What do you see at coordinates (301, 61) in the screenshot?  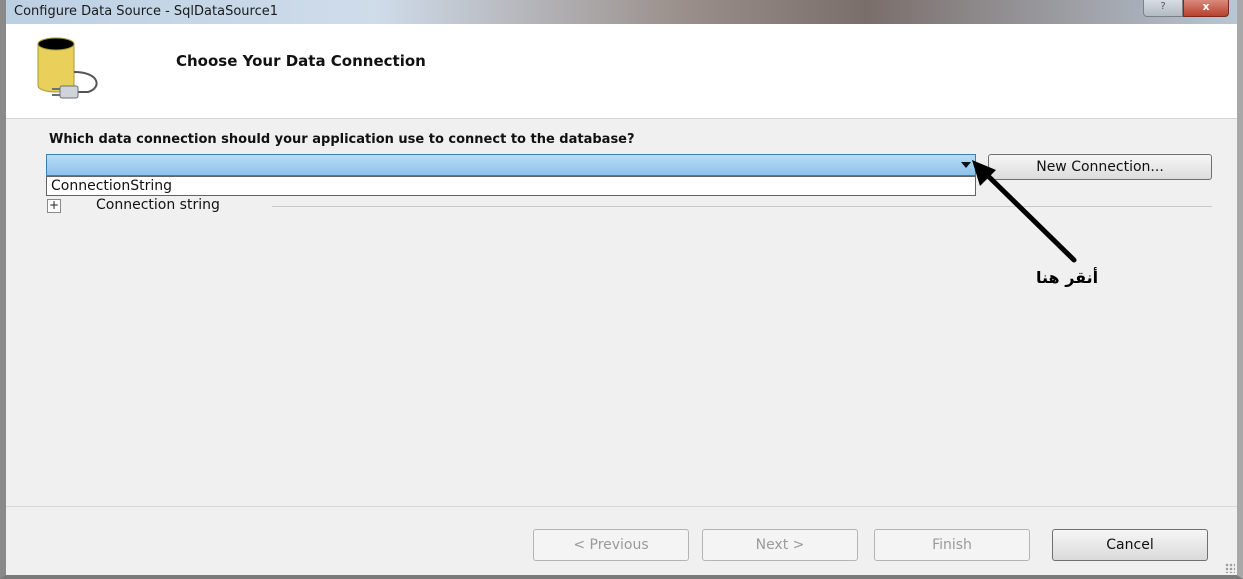 I see `page-title: Choose Your Data Connection` at bounding box center [301, 61].